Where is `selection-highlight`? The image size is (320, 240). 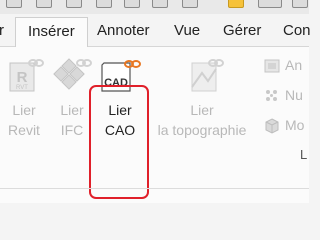 selection-highlight is located at coordinates (119, 142).